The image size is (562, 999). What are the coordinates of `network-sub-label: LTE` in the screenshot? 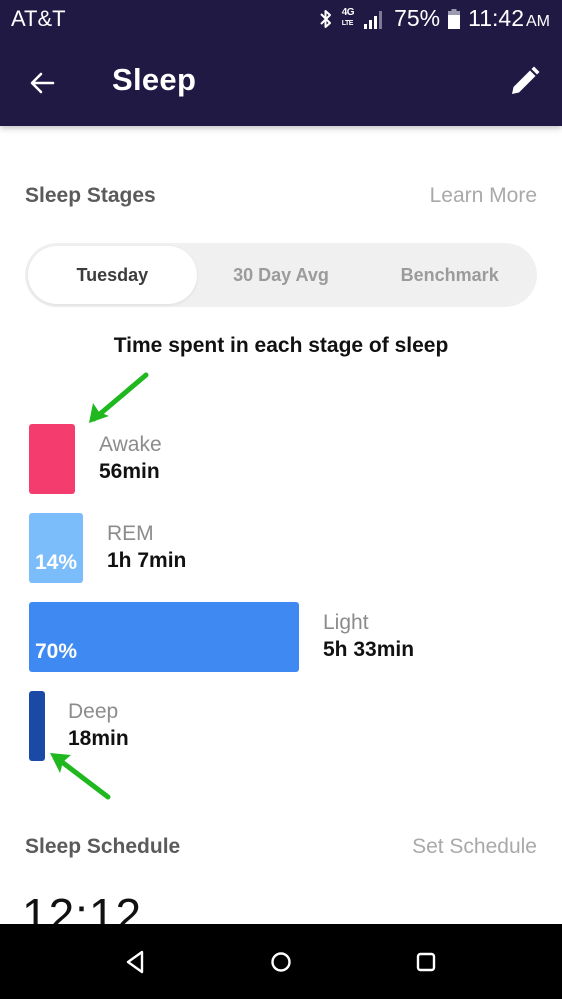 It's located at (347, 23).